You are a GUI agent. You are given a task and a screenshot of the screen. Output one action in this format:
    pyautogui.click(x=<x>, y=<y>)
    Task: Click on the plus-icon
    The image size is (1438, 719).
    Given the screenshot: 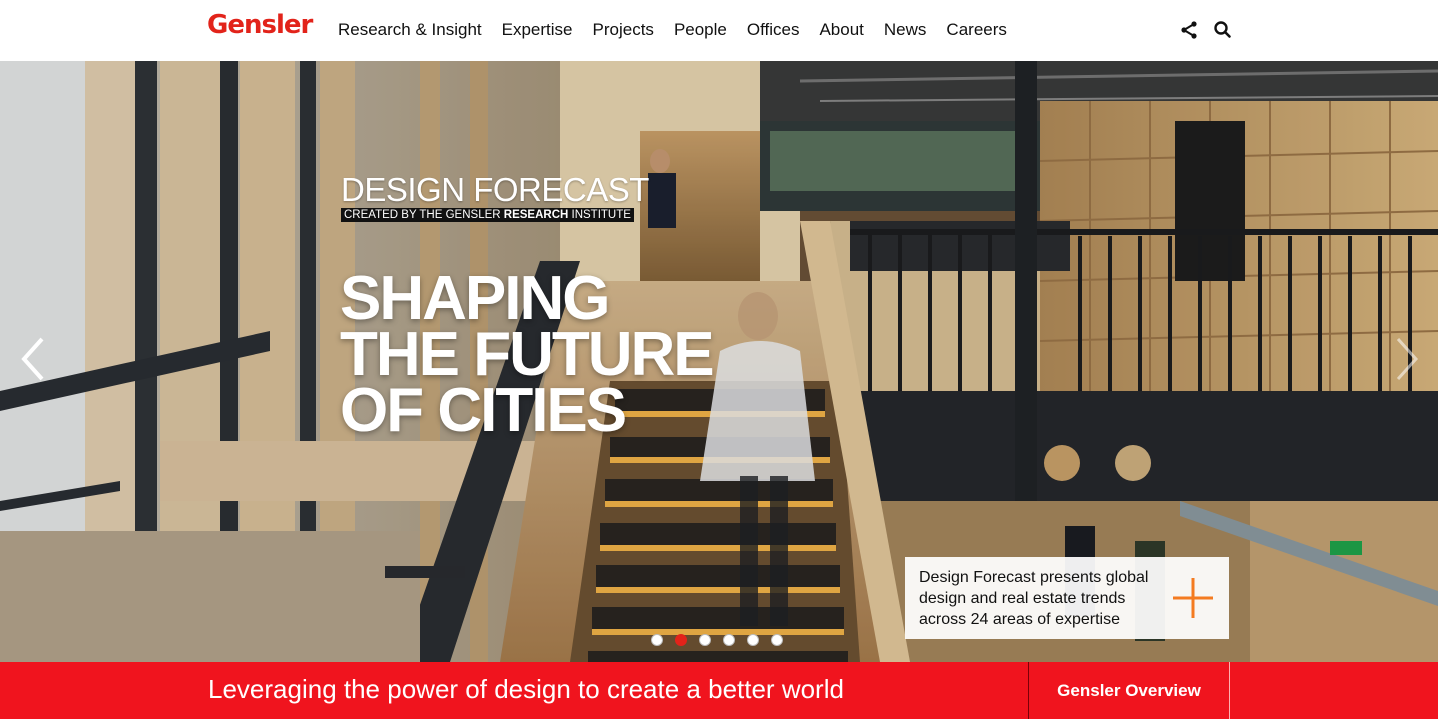 What is the action you would take?
    pyautogui.click(x=1193, y=598)
    